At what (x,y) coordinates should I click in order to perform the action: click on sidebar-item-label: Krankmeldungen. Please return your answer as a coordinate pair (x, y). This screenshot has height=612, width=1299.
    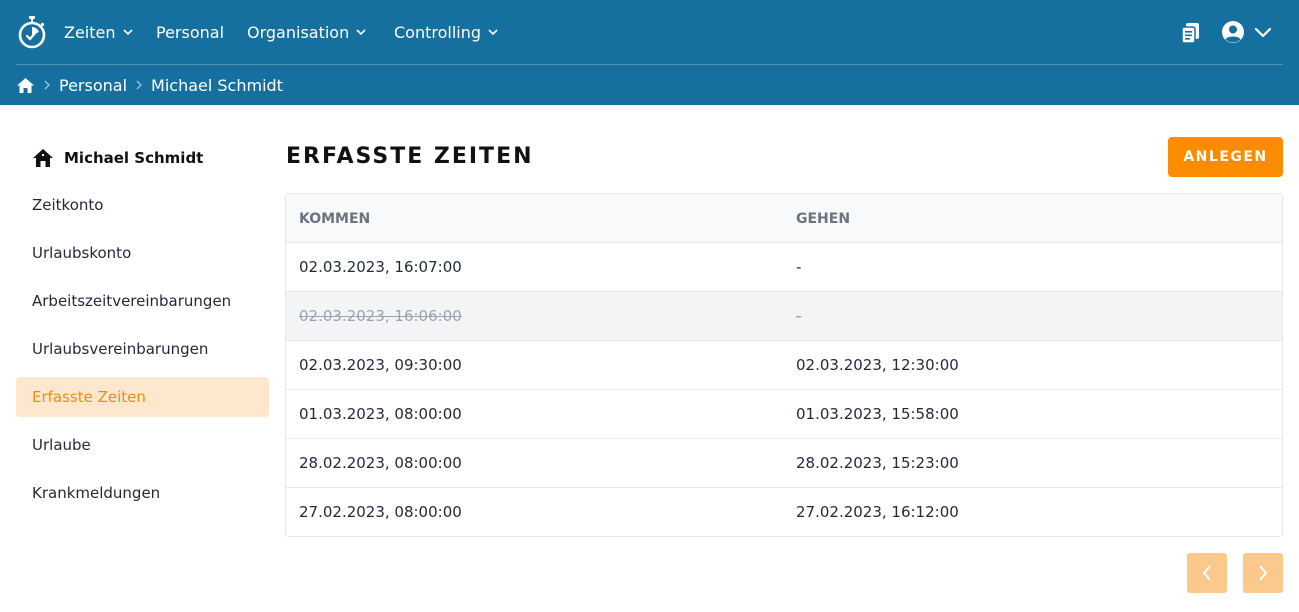
    Looking at the image, I should click on (96, 493).